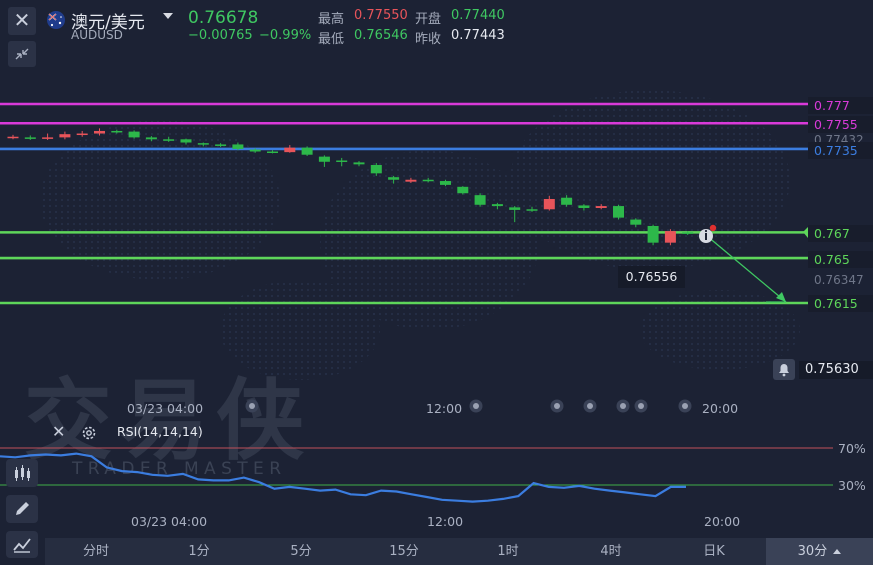 The height and width of the screenshot is (565, 873). I want to click on trend-arrow-head, so click(781, 297).